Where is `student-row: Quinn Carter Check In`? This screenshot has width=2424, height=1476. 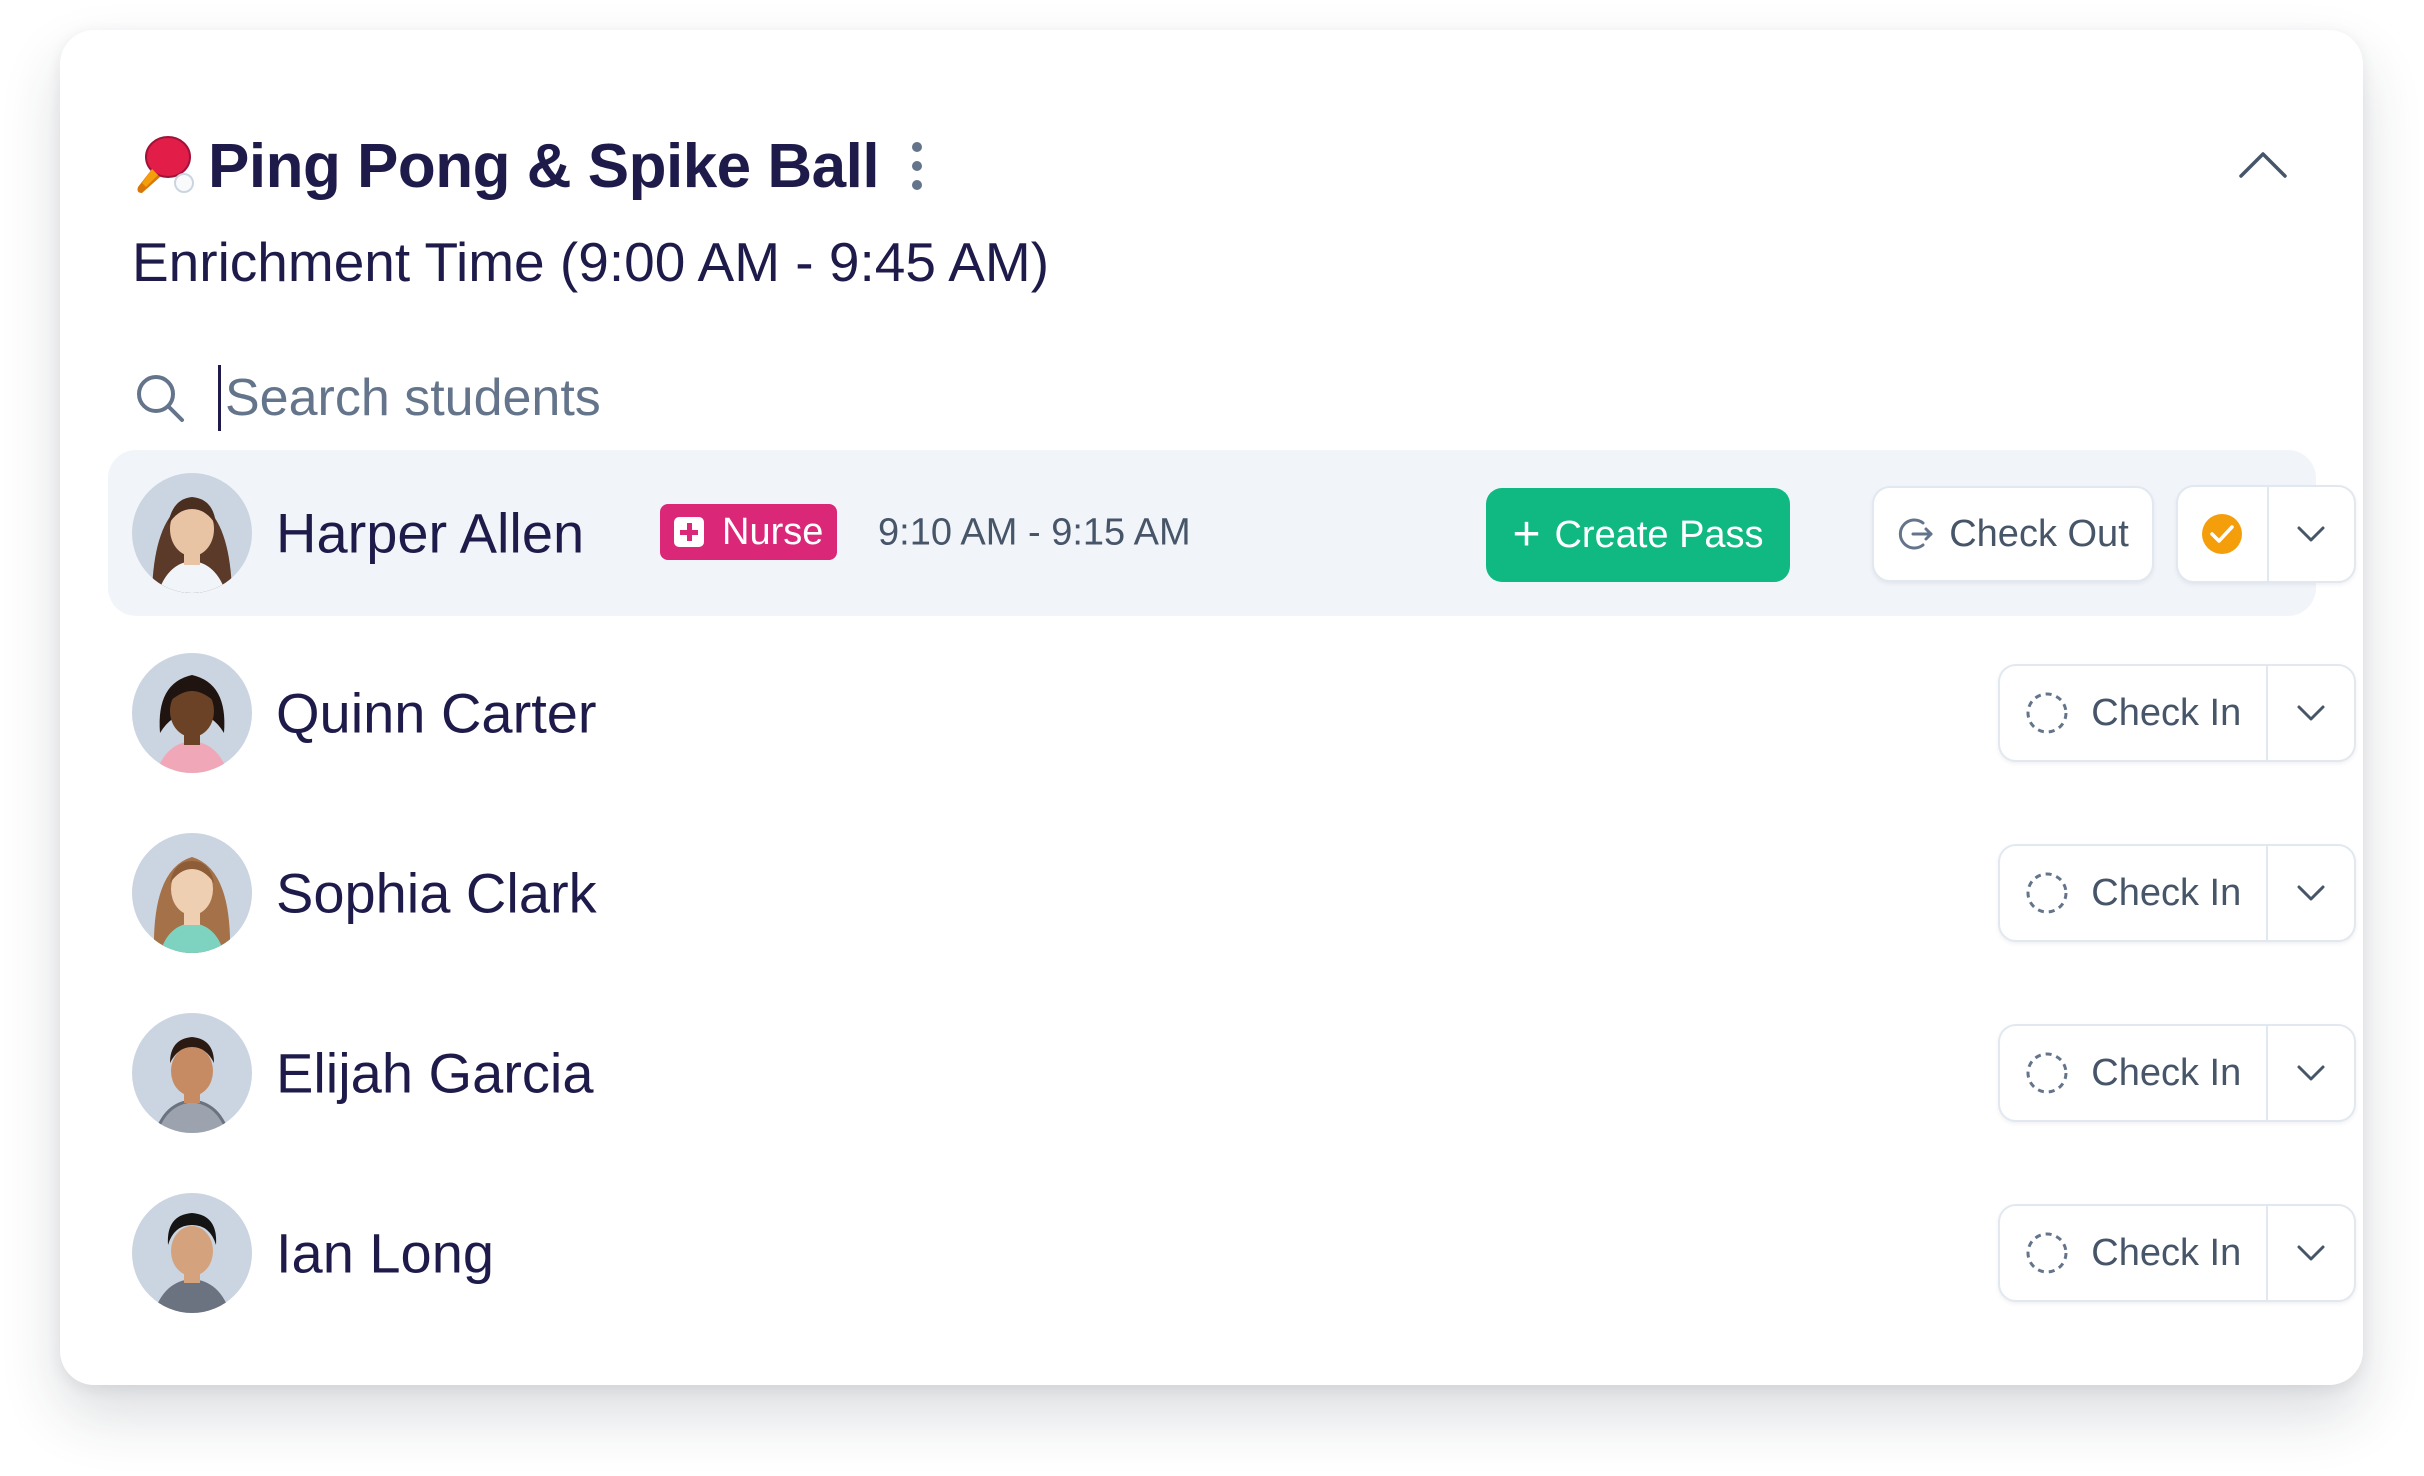
student-row: Quinn Carter Check In is located at coordinates (1232, 713).